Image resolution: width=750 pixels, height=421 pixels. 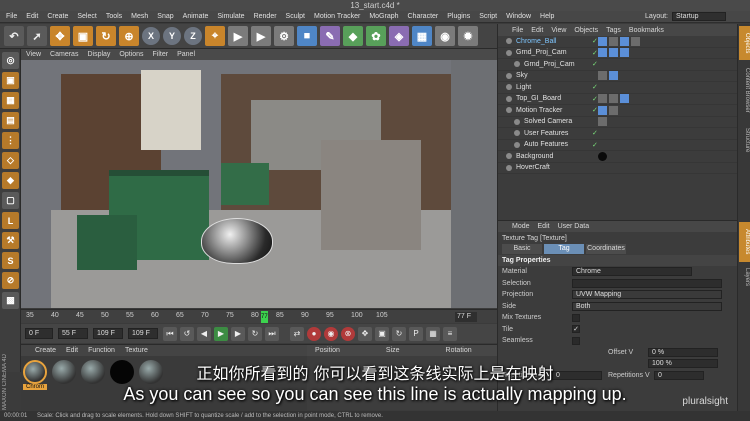 I want to click on menu-script: Script, so click(x=488, y=16).